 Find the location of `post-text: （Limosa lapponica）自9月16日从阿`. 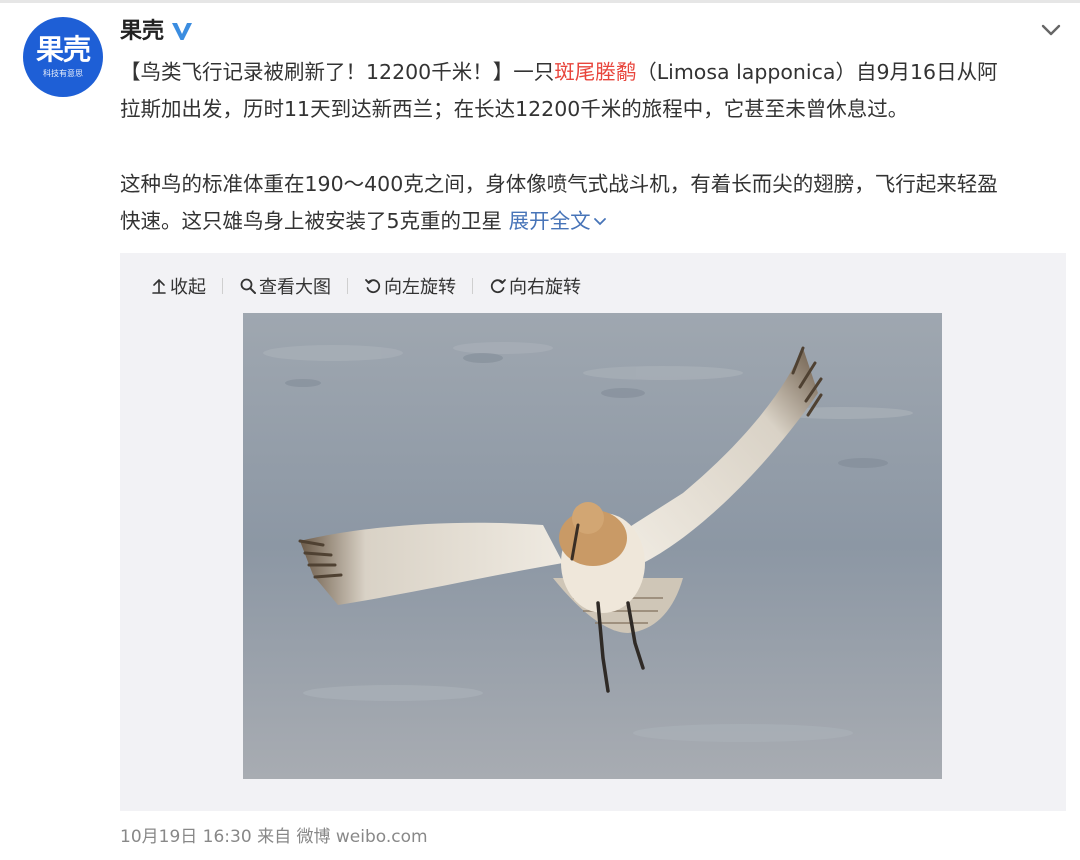

post-text: （Limosa lapponica）自9月16日从阿 is located at coordinates (817, 72).